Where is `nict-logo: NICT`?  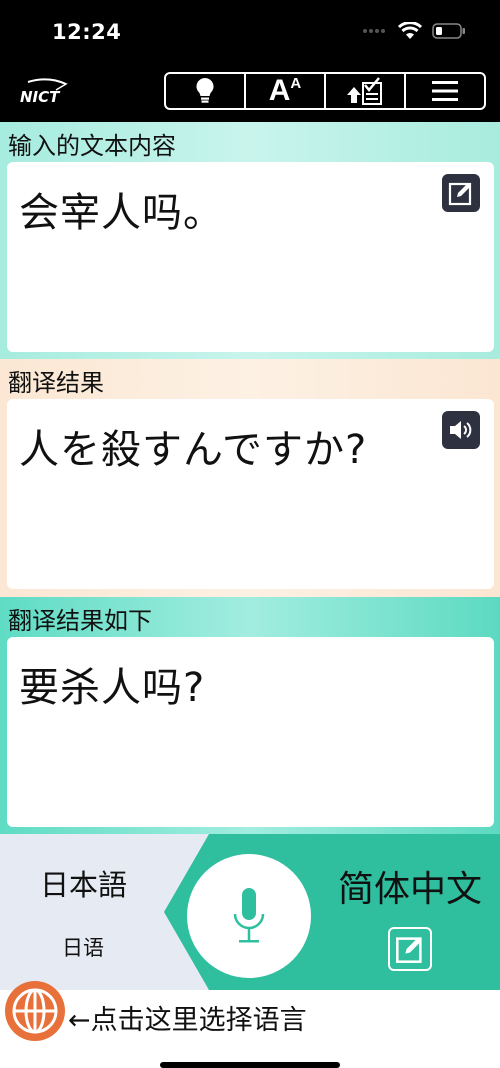 nict-logo: NICT is located at coordinates (45, 95).